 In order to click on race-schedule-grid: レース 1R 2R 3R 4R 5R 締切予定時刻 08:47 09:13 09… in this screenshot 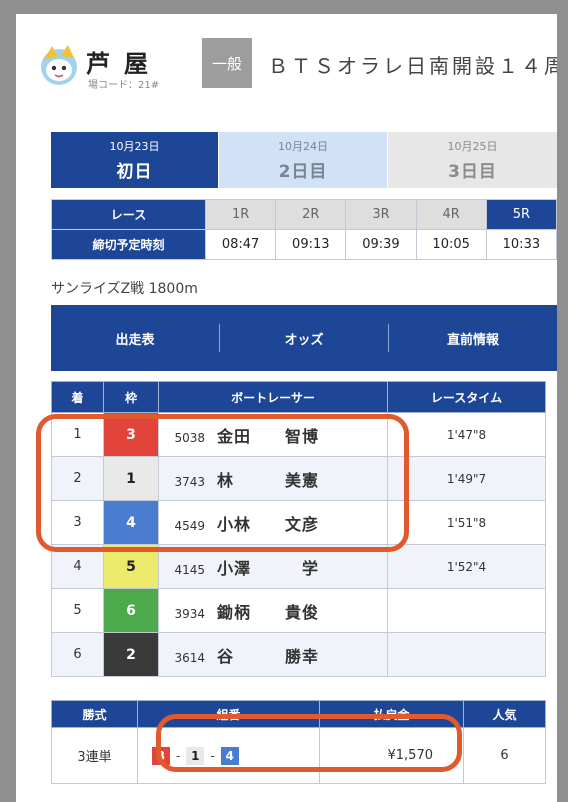, I will do `click(304, 229)`.